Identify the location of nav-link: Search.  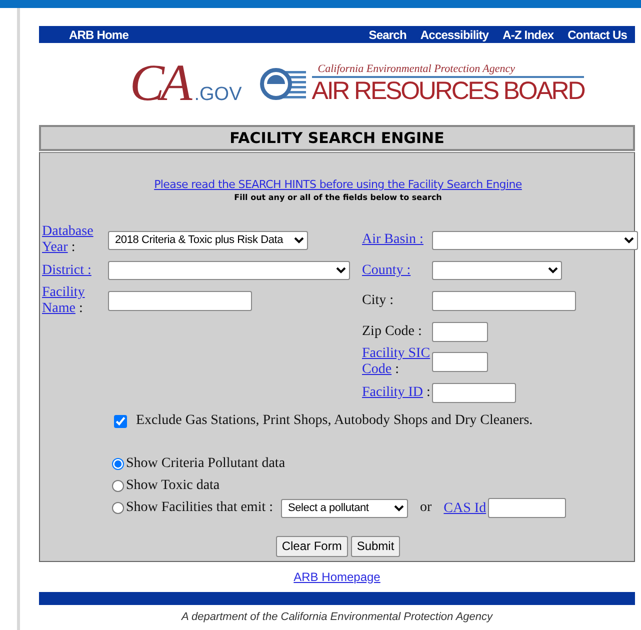
(387, 35).